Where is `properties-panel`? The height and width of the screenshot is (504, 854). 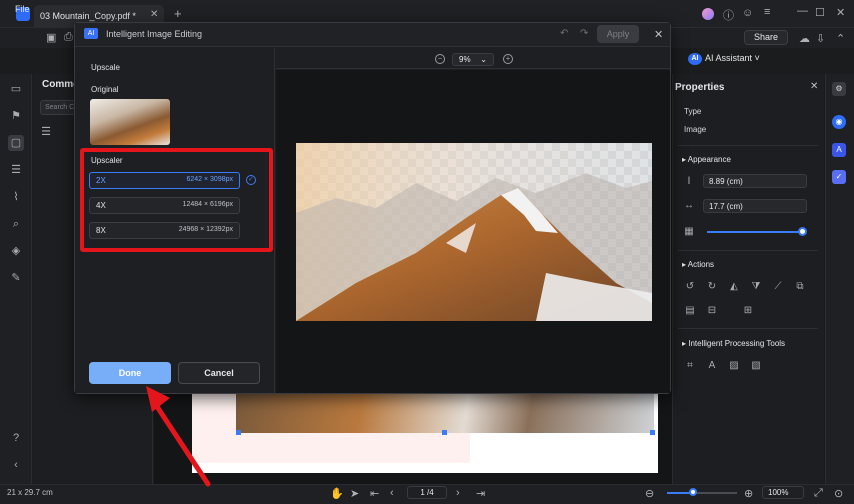 properties-panel is located at coordinates (748, 279).